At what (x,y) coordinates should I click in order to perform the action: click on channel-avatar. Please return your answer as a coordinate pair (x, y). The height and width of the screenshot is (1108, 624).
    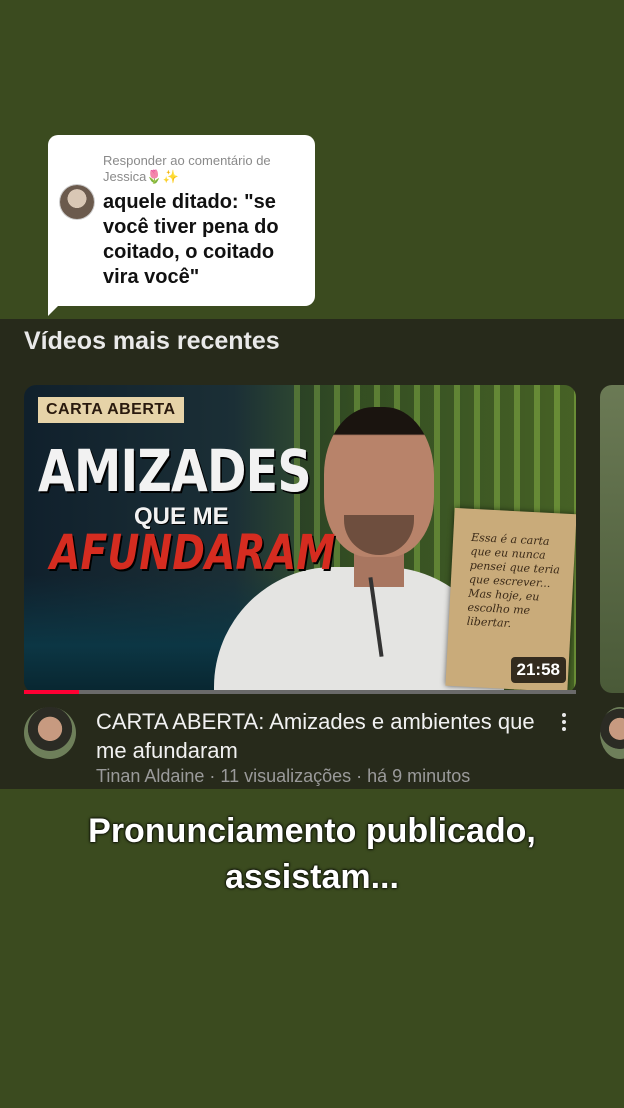
    Looking at the image, I should click on (50, 733).